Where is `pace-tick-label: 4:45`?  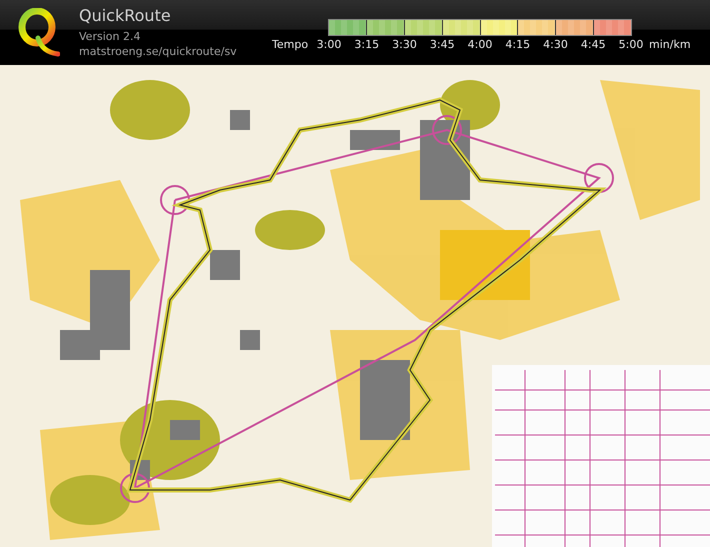 pace-tick-label: 4:45 is located at coordinates (593, 45).